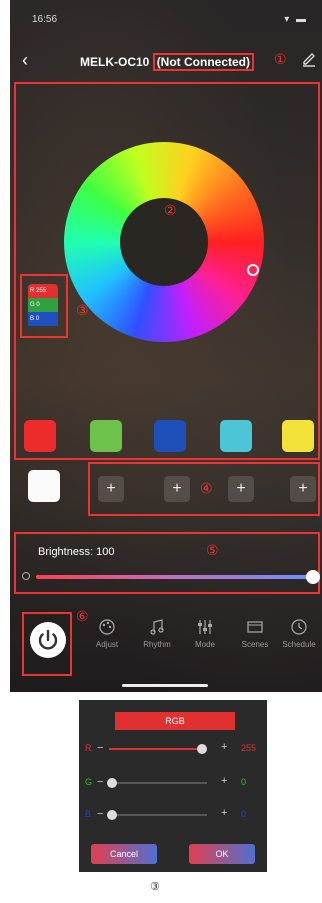  I want to click on power-icon, so click(48, 639).